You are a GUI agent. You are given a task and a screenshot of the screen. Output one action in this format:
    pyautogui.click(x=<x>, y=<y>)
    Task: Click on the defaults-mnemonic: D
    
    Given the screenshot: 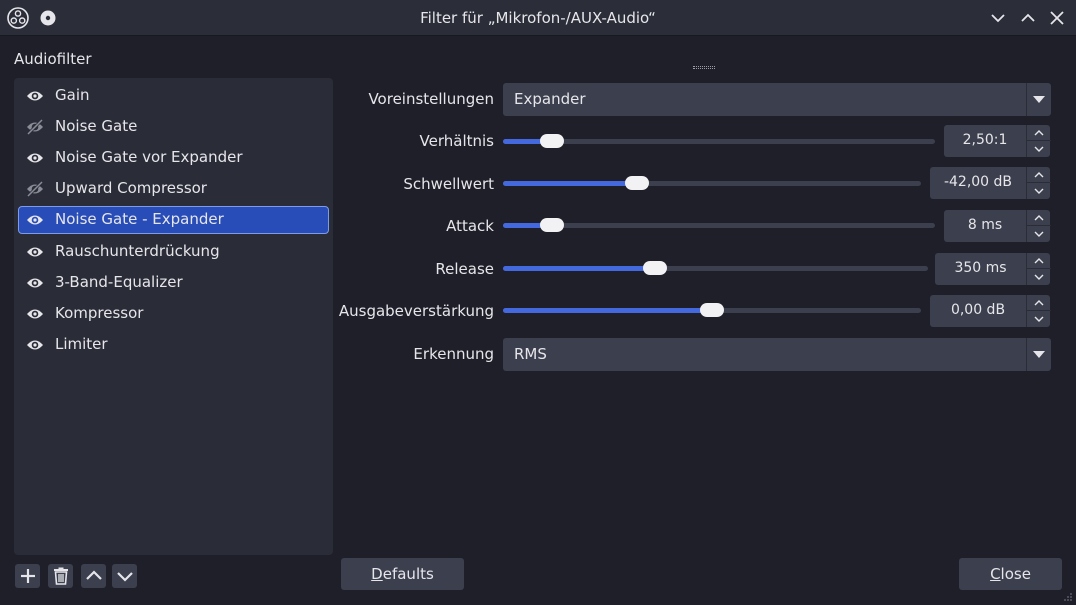 What is the action you would take?
    pyautogui.click(x=377, y=574)
    